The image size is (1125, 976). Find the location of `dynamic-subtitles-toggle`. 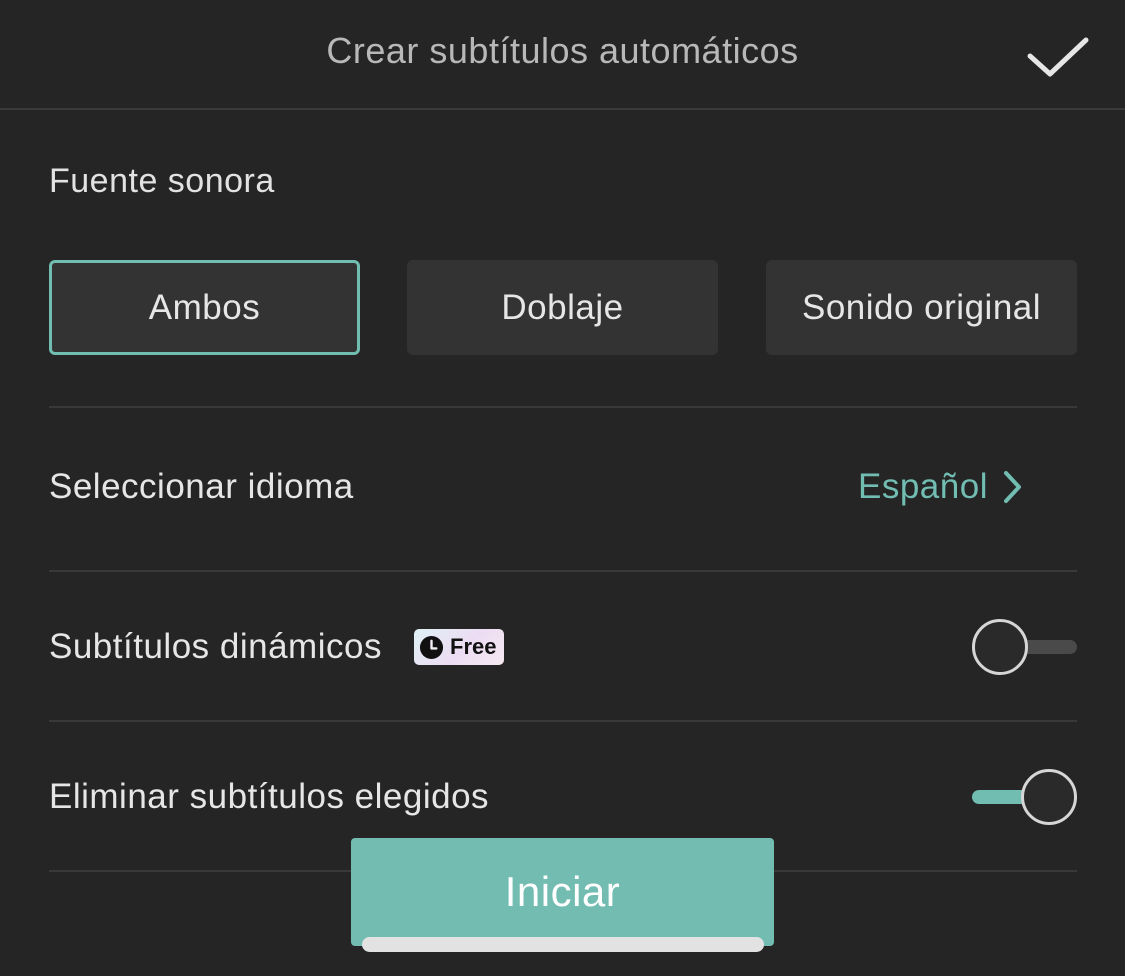

dynamic-subtitles-toggle is located at coordinates (1024, 647).